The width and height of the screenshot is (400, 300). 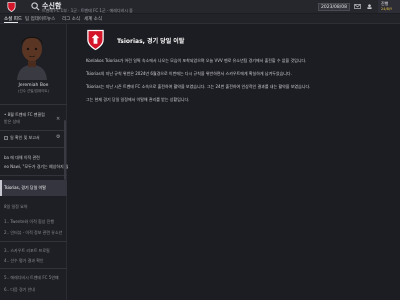 What do you see at coordinates (12, 121) in the screenshot?
I see `filter-sub-label: 받은 상태` at bounding box center [12, 121].